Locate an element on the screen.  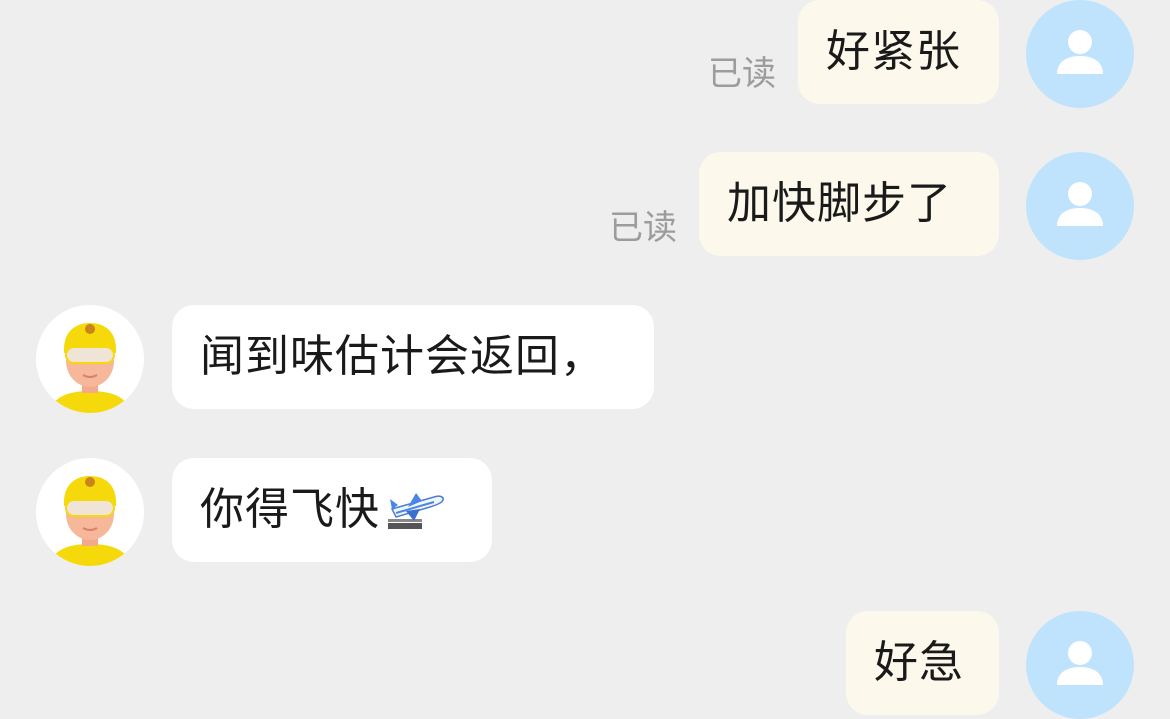
message-bubble: 你得飞快 is located at coordinates (332, 510).